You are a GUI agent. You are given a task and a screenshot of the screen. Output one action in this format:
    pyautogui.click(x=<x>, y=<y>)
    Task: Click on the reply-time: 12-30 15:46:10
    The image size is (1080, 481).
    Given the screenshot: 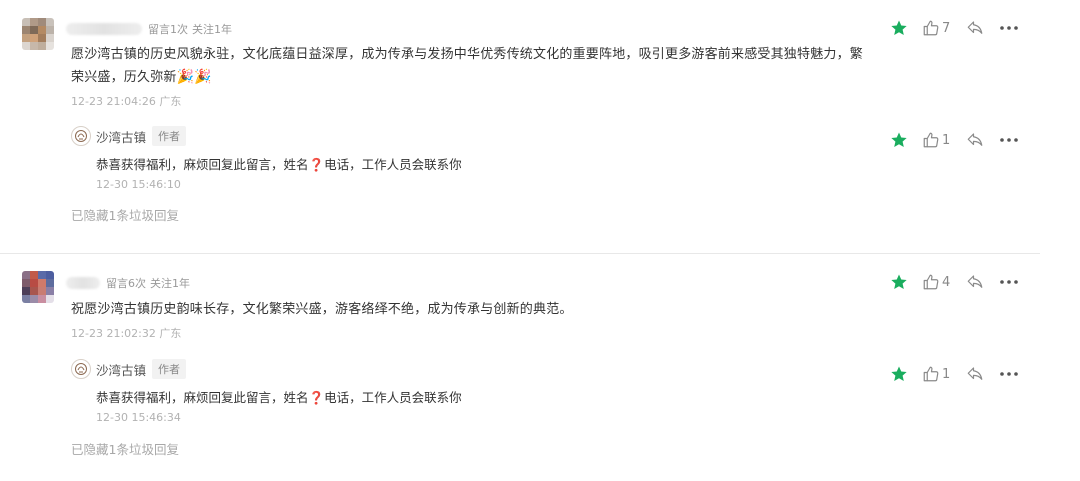 What is the action you would take?
    pyautogui.click(x=138, y=184)
    